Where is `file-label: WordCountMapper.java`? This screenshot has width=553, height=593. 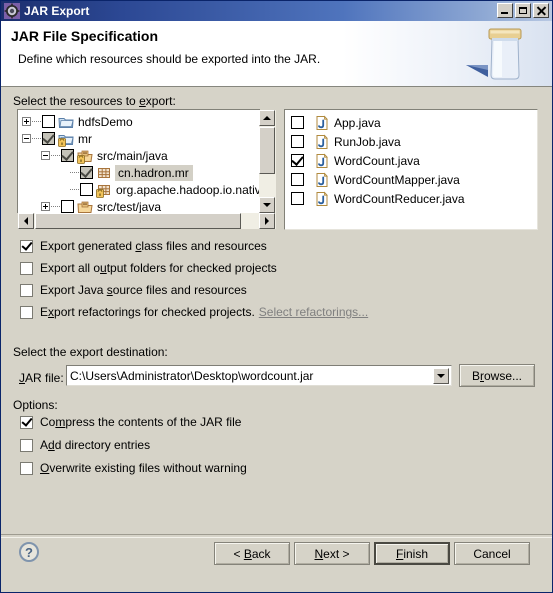
file-label: WordCountMapper.java is located at coordinates (397, 179).